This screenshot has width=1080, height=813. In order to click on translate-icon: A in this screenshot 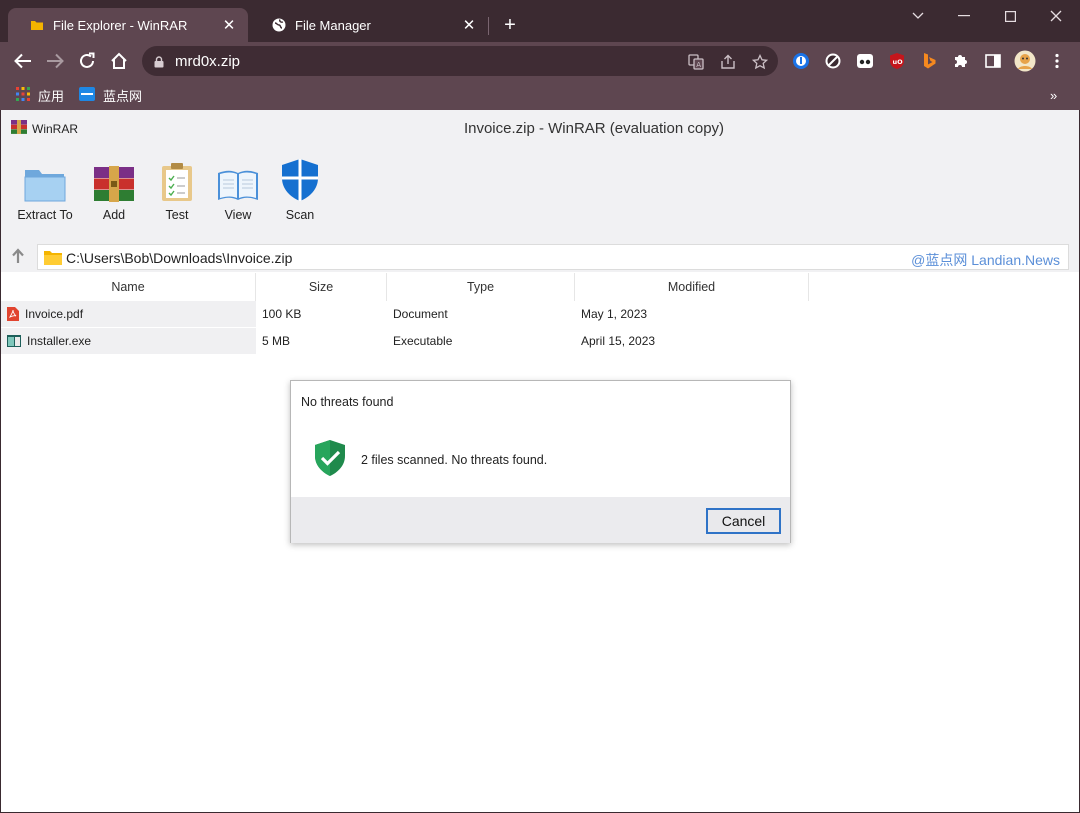, I will do `click(696, 62)`.